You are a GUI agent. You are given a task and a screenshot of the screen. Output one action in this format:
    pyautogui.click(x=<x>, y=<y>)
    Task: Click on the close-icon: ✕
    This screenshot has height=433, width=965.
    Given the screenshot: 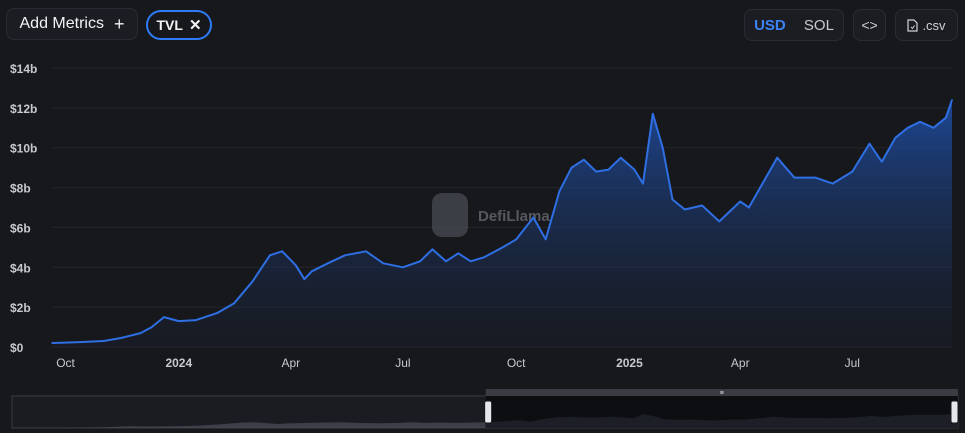 What is the action you would take?
    pyautogui.click(x=195, y=25)
    